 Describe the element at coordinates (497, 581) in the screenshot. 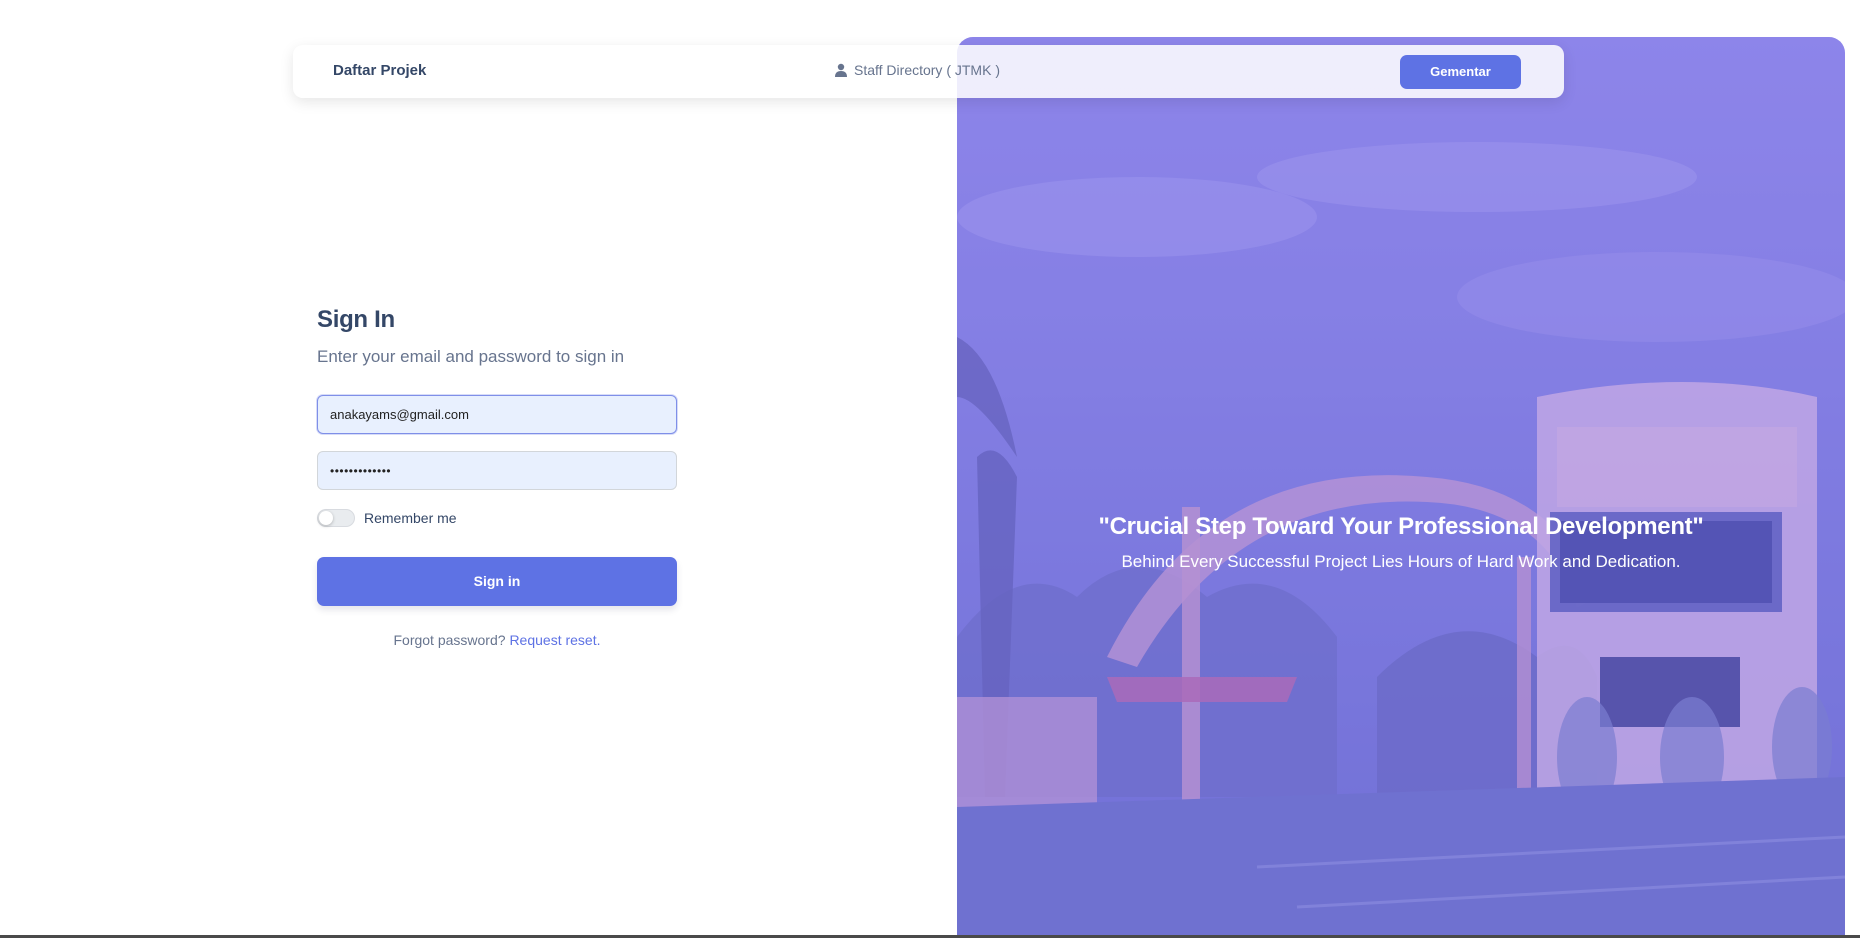

I see `signin-button: Sign in` at that location.